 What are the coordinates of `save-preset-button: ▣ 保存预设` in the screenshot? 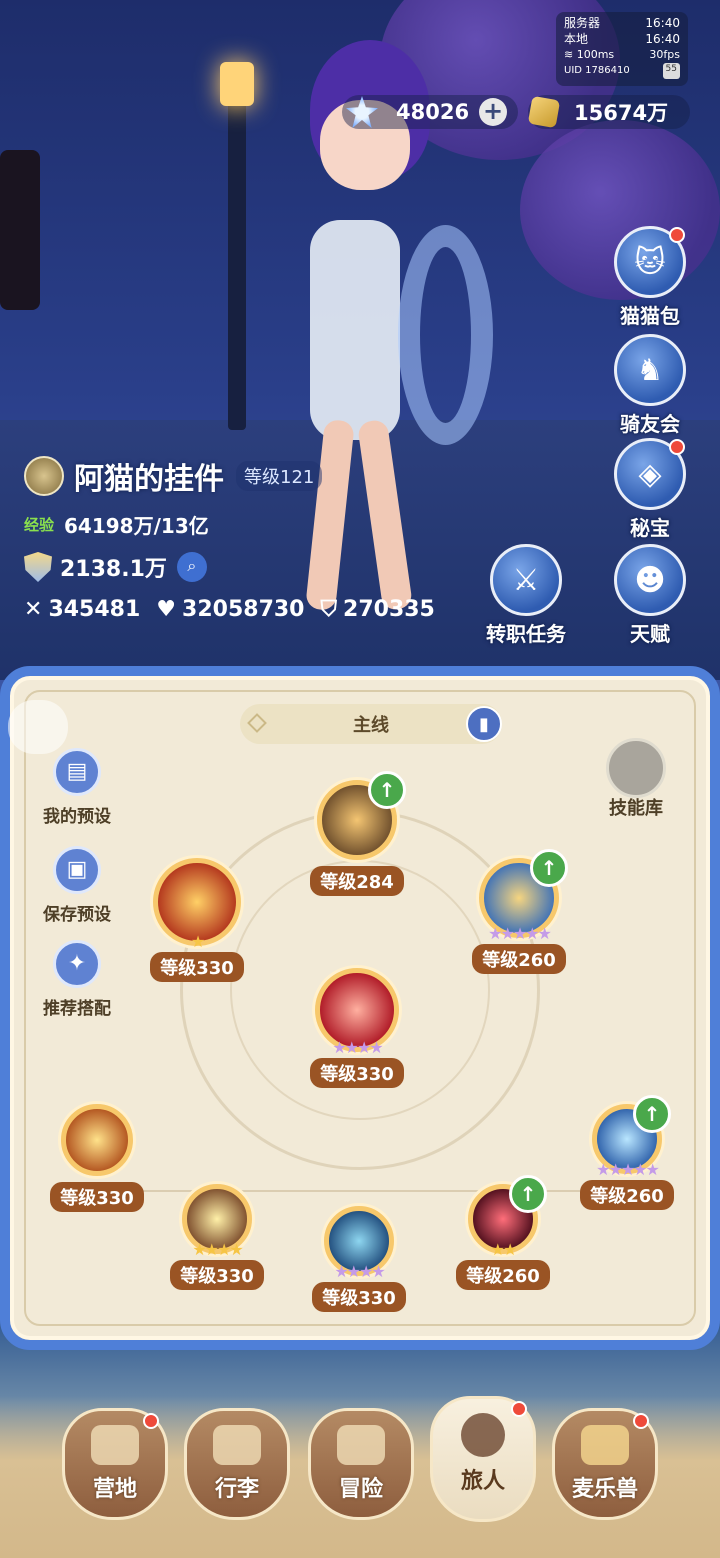 It's located at (77, 885).